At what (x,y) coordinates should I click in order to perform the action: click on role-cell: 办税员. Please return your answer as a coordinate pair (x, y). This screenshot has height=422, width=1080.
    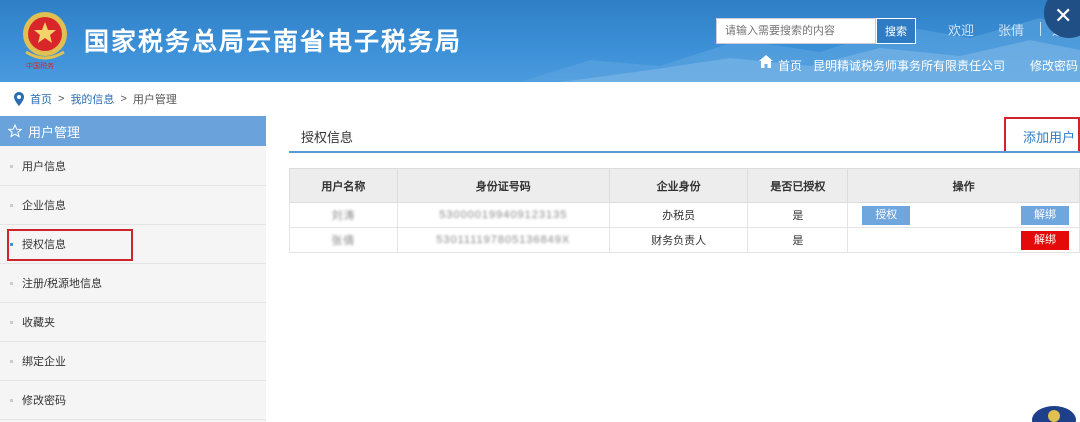
    Looking at the image, I should click on (678, 215).